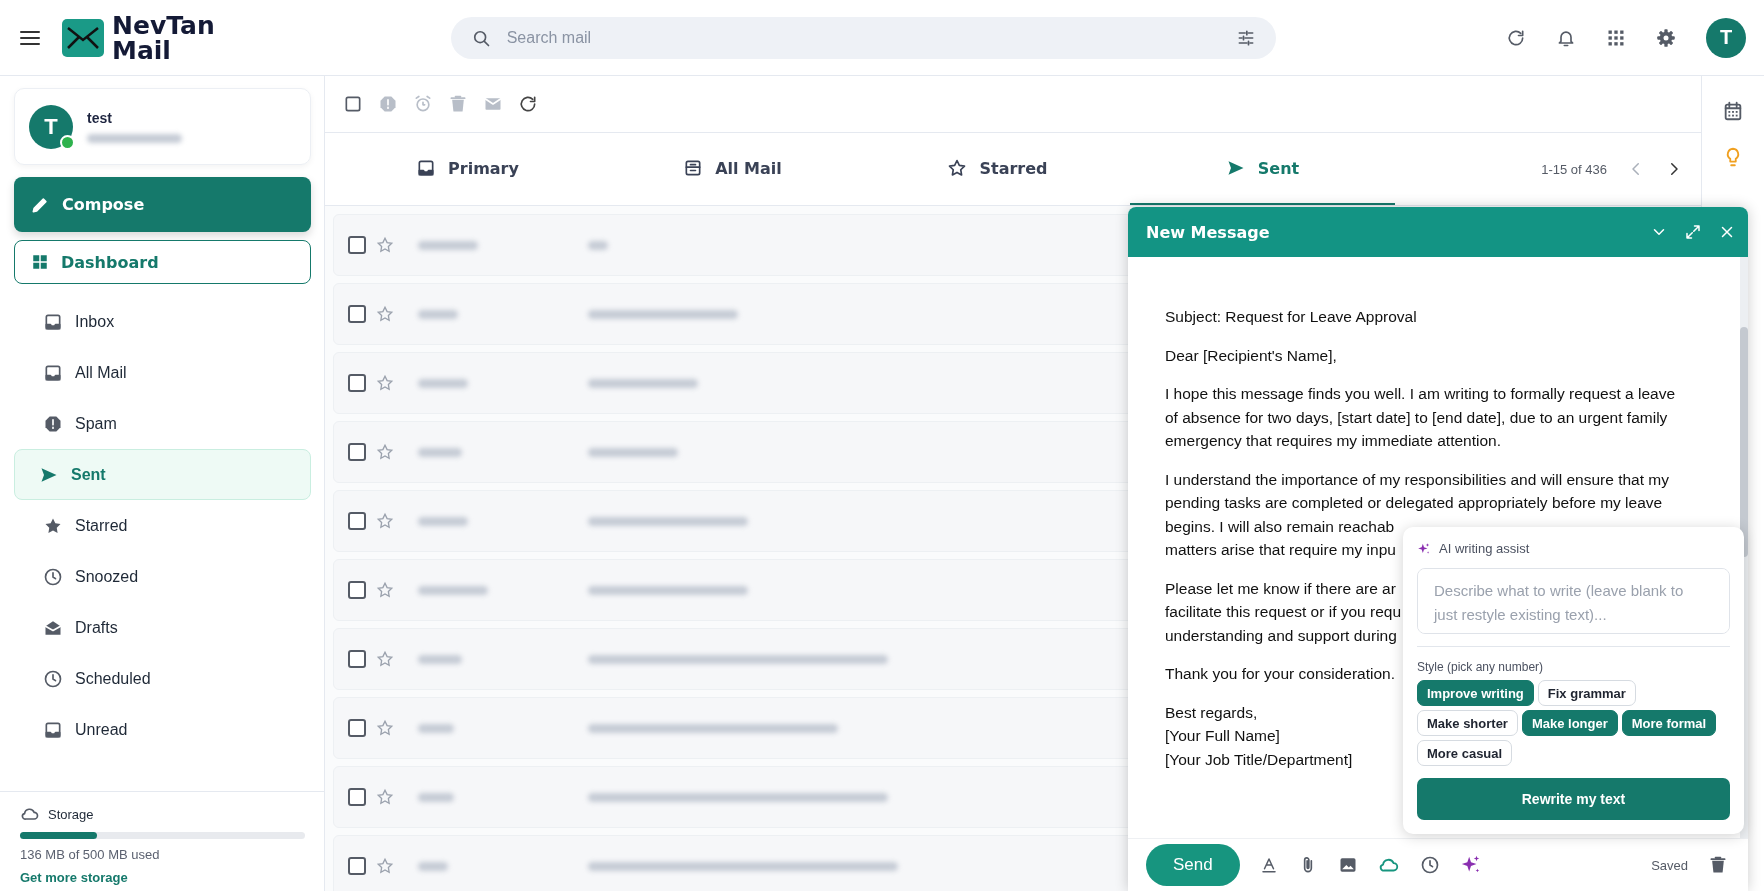 The width and height of the screenshot is (1764, 891). I want to click on dashboard-button: Dashboard, so click(162, 262).